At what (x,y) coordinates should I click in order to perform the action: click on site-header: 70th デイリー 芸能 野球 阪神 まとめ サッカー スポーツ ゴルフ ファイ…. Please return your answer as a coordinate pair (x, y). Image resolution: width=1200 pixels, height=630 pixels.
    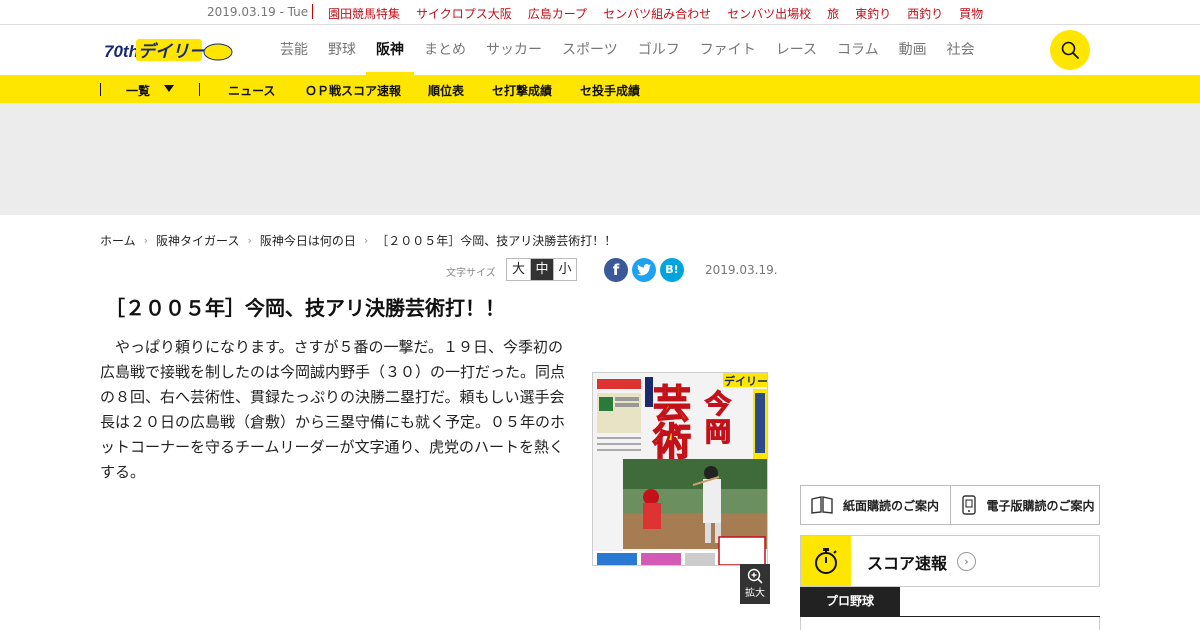
    Looking at the image, I should click on (600, 50).